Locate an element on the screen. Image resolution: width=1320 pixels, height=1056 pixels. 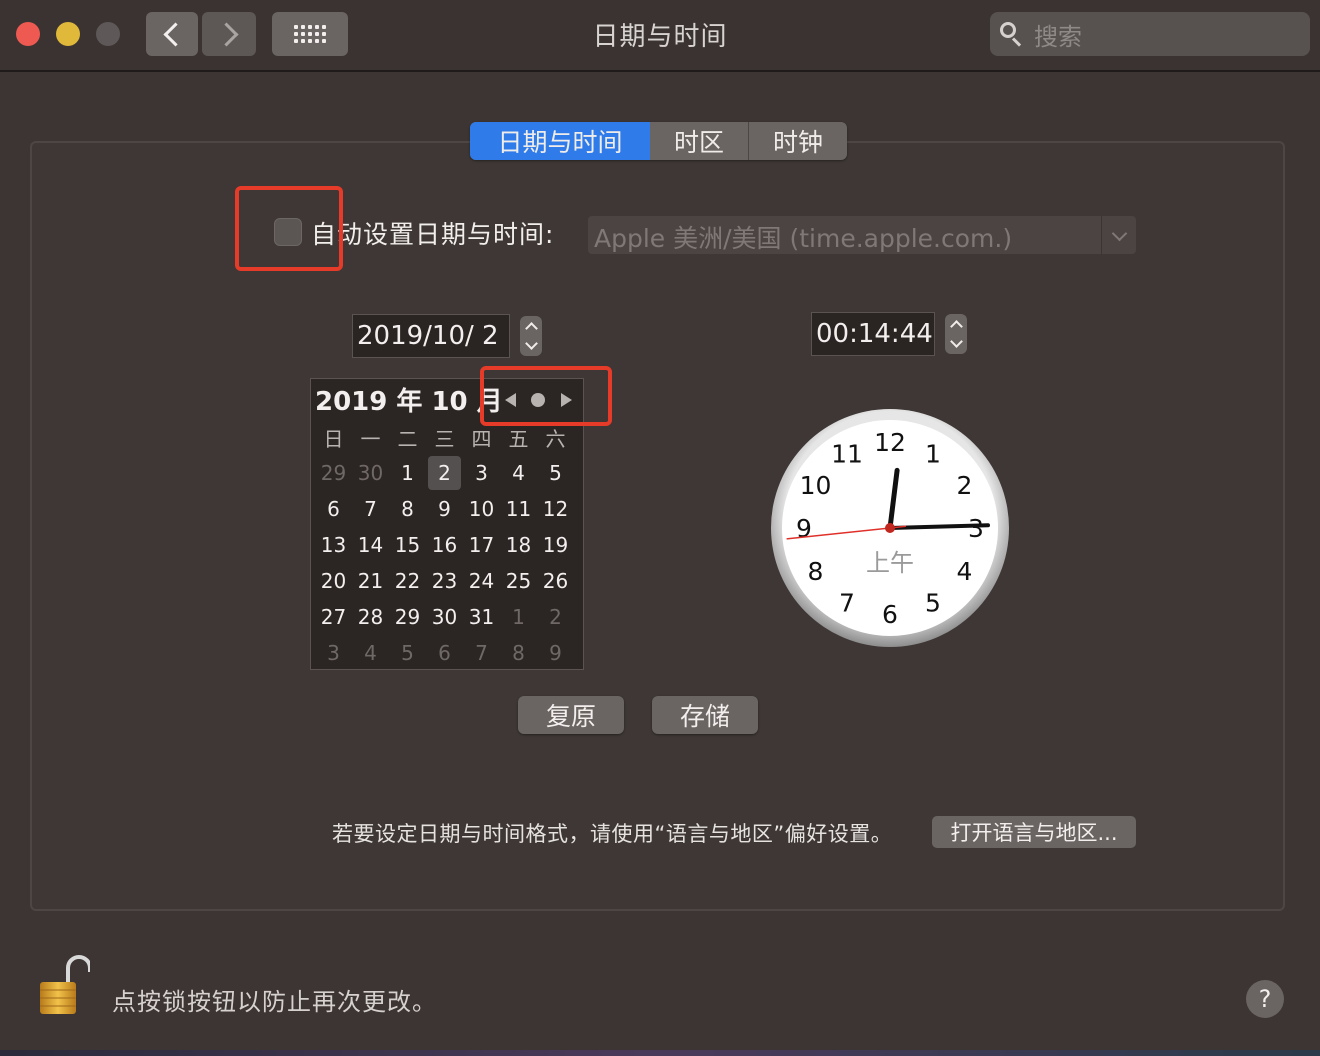
highlight-box-checkbox is located at coordinates (289, 228).